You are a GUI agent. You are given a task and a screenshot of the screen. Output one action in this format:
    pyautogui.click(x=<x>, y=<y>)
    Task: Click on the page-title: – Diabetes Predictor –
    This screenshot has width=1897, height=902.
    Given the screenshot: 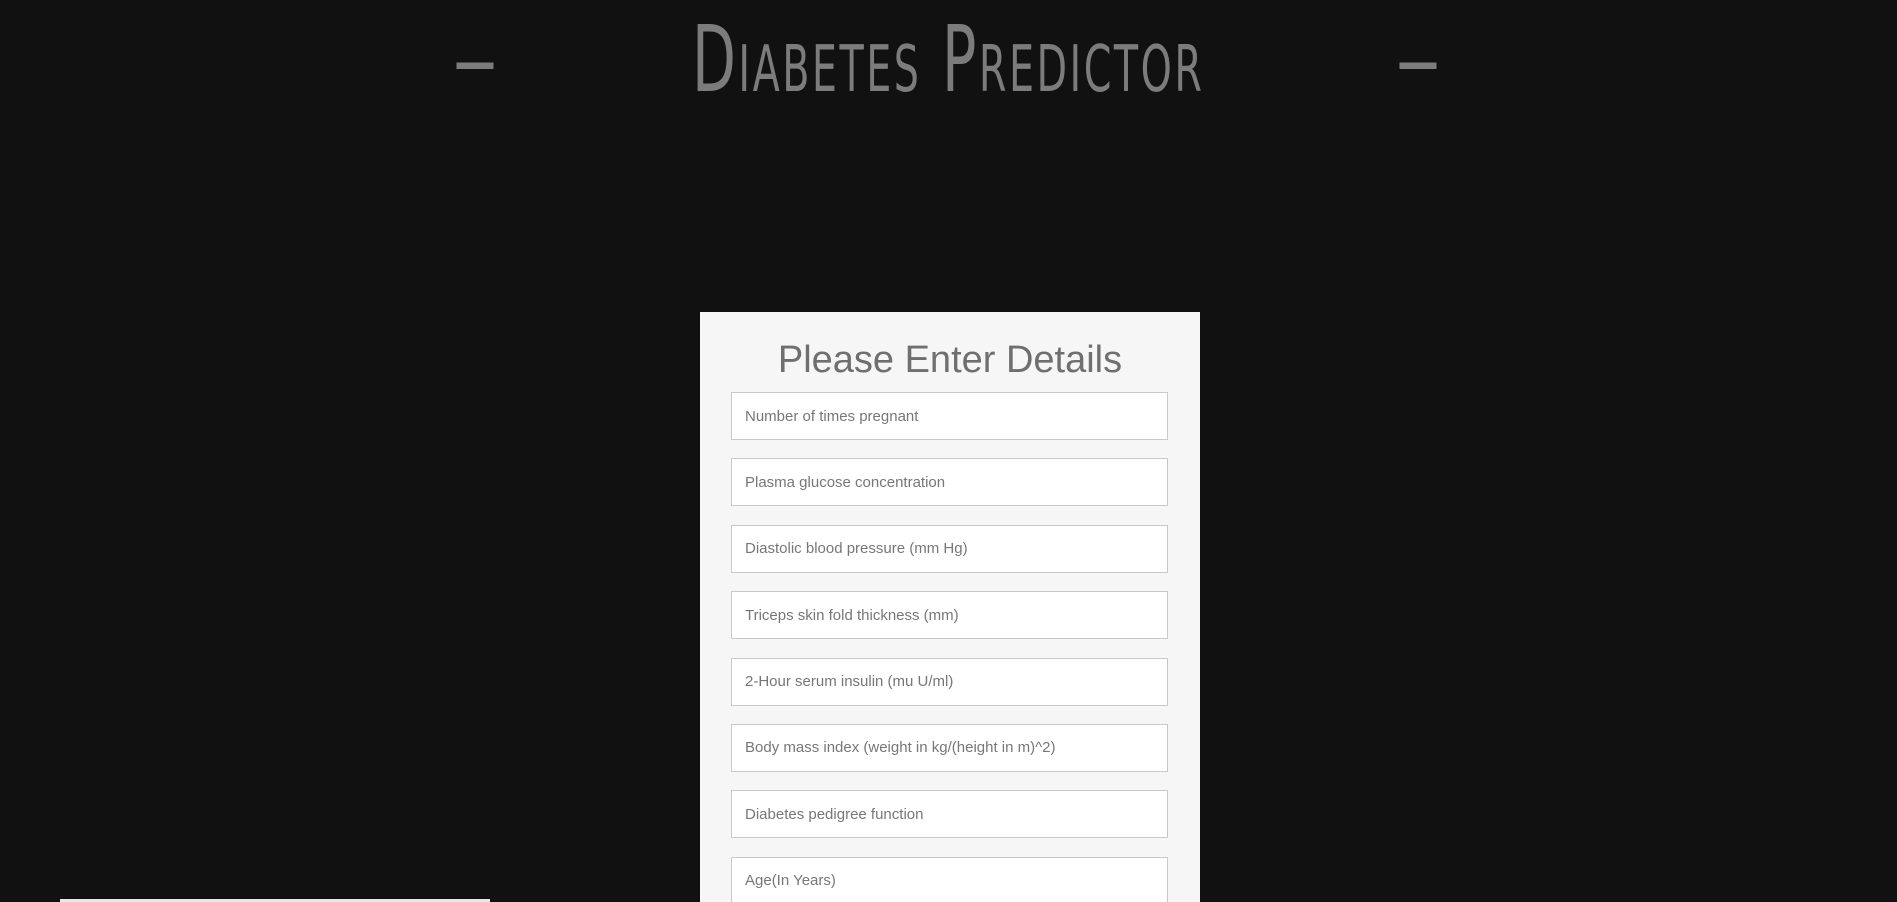 What is the action you would take?
    pyautogui.click(x=948, y=60)
    